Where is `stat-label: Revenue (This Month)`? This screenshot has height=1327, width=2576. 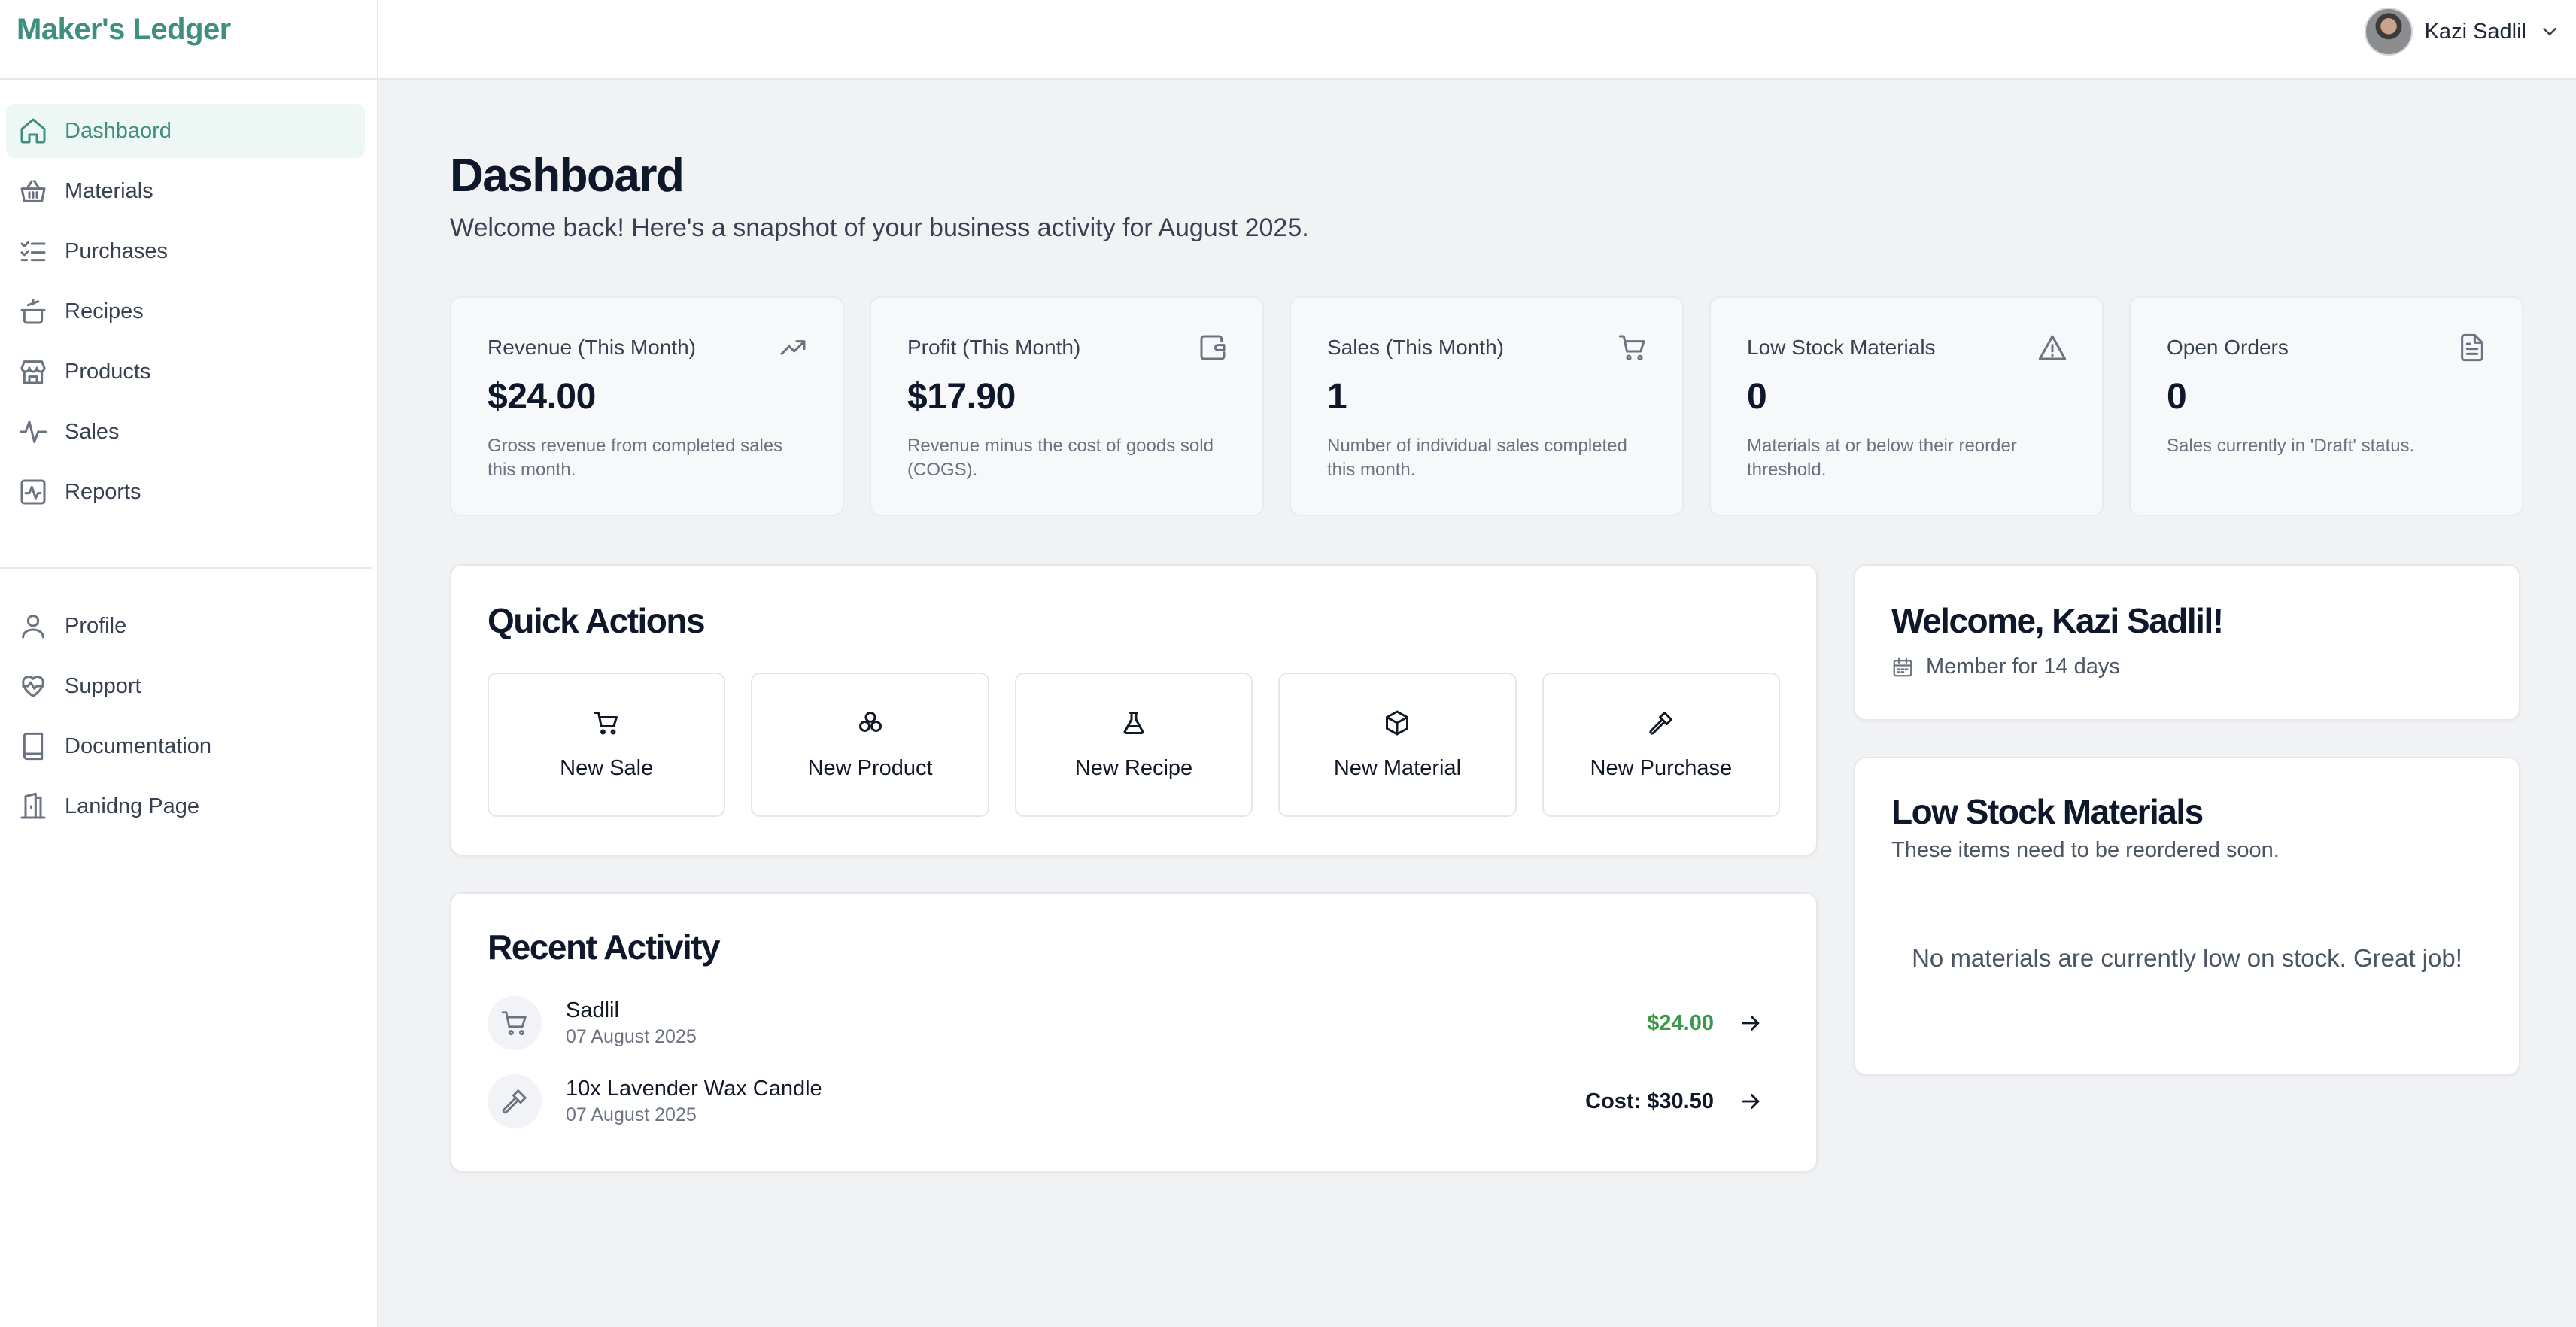 stat-label: Revenue (This Month) is located at coordinates (592, 348).